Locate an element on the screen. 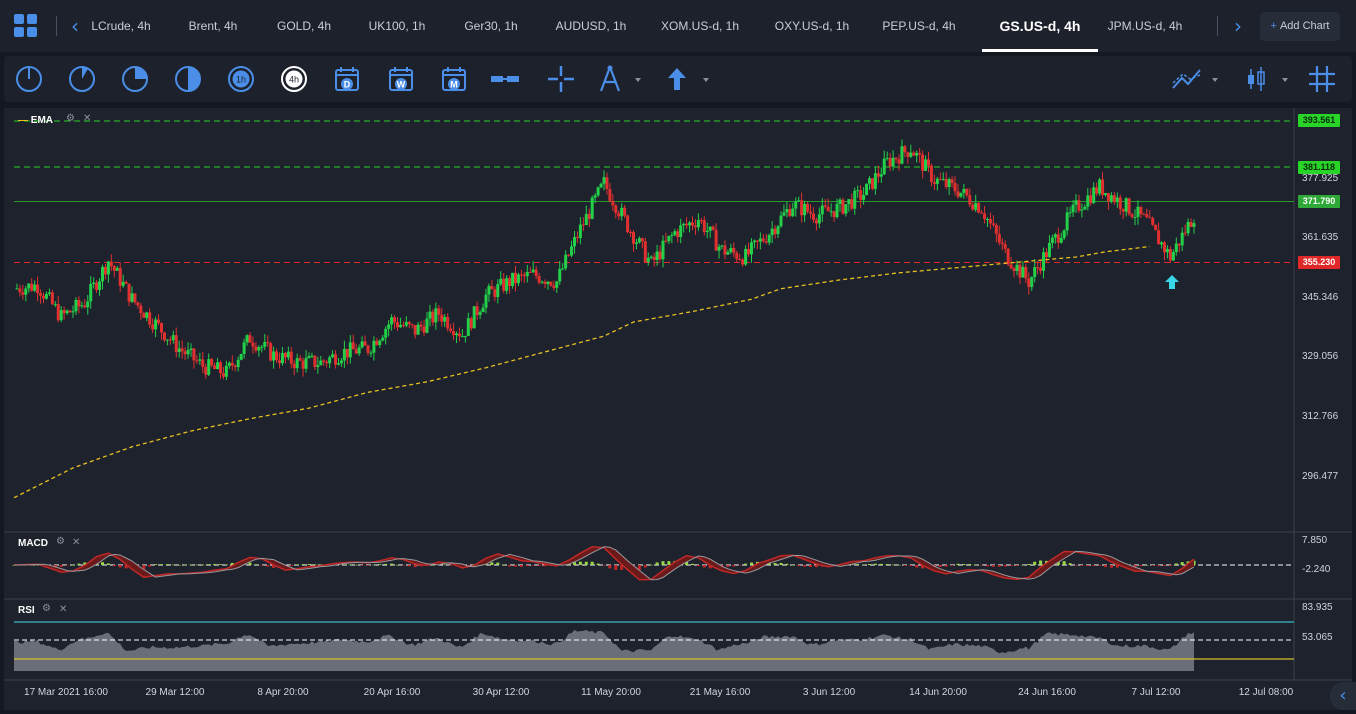 The width and height of the screenshot is (1356, 714). buy-signal-arrow-icon is located at coordinates (1172, 282).